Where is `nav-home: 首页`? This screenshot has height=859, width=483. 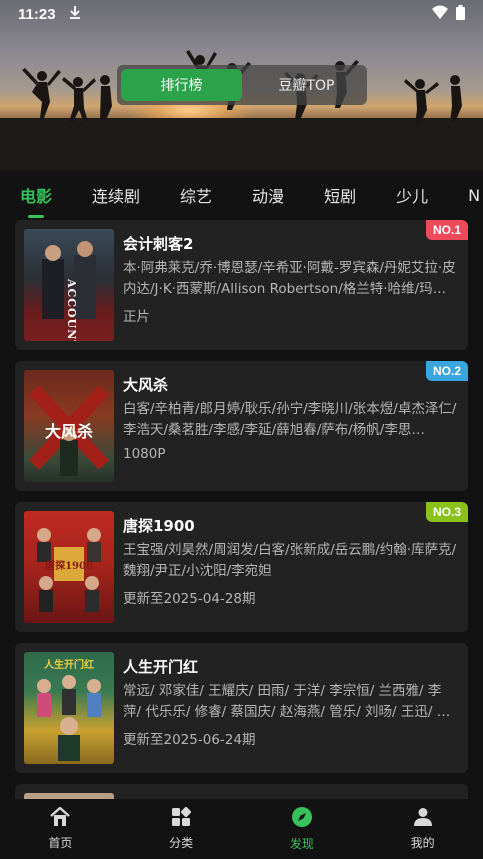
nav-home: 首页 is located at coordinates (60, 829).